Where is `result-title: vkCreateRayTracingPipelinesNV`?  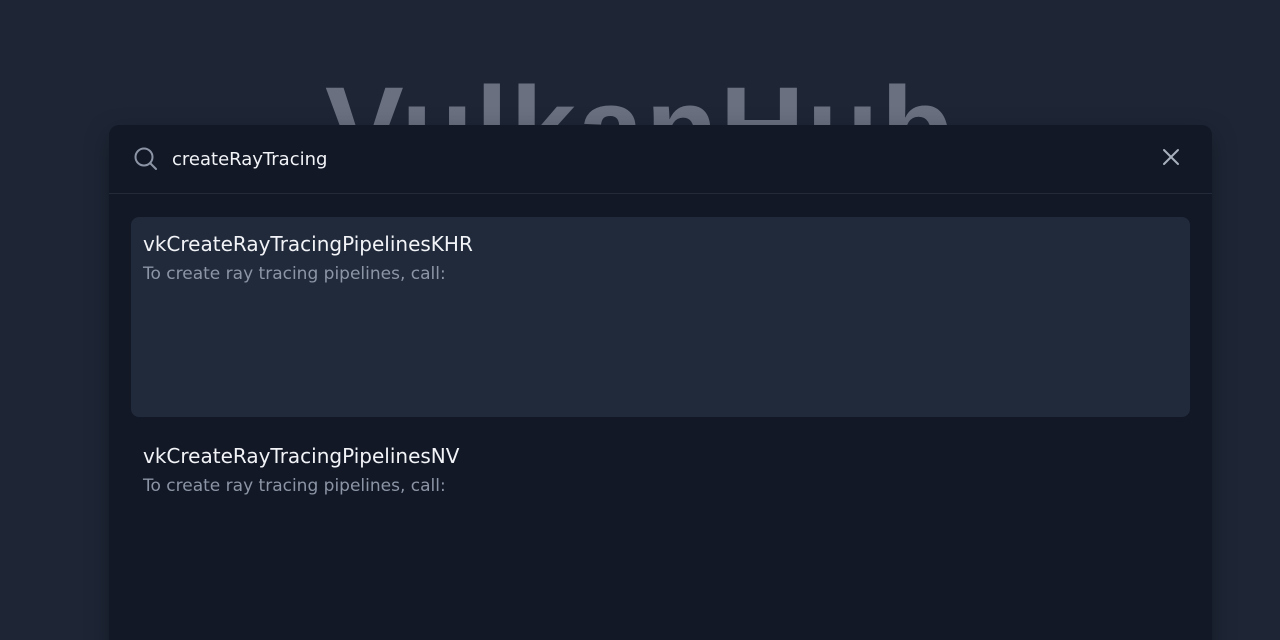
result-title: vkCreateRayTracingPipelinesNV is located at coordinates (301, 456).